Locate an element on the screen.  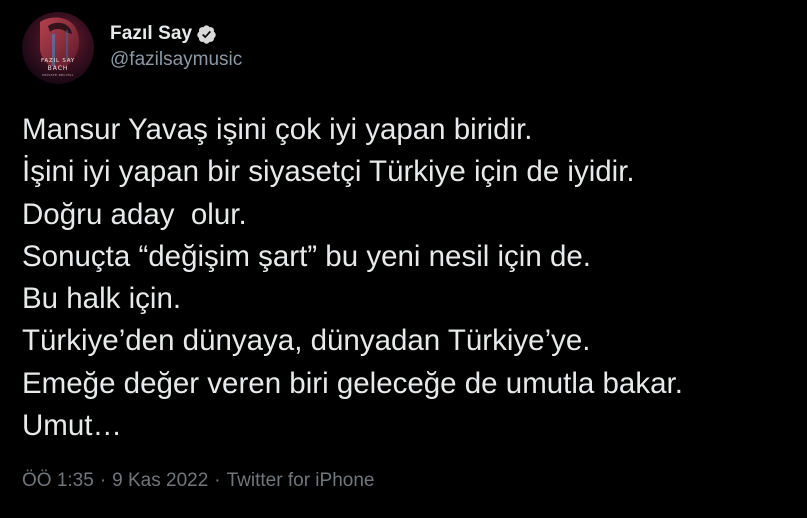
user-meta: Fazıl Say @fazilsaymusic is located at coordinates (176, 41).